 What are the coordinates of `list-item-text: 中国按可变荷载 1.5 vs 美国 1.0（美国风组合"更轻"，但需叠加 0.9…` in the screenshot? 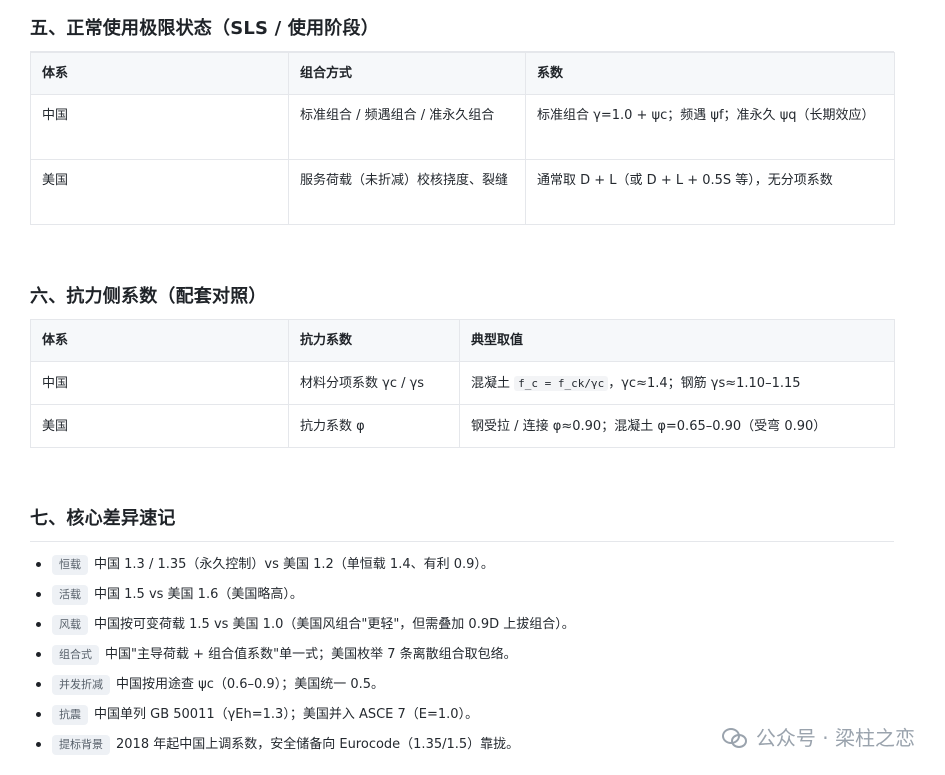 It's located at (334, 624).